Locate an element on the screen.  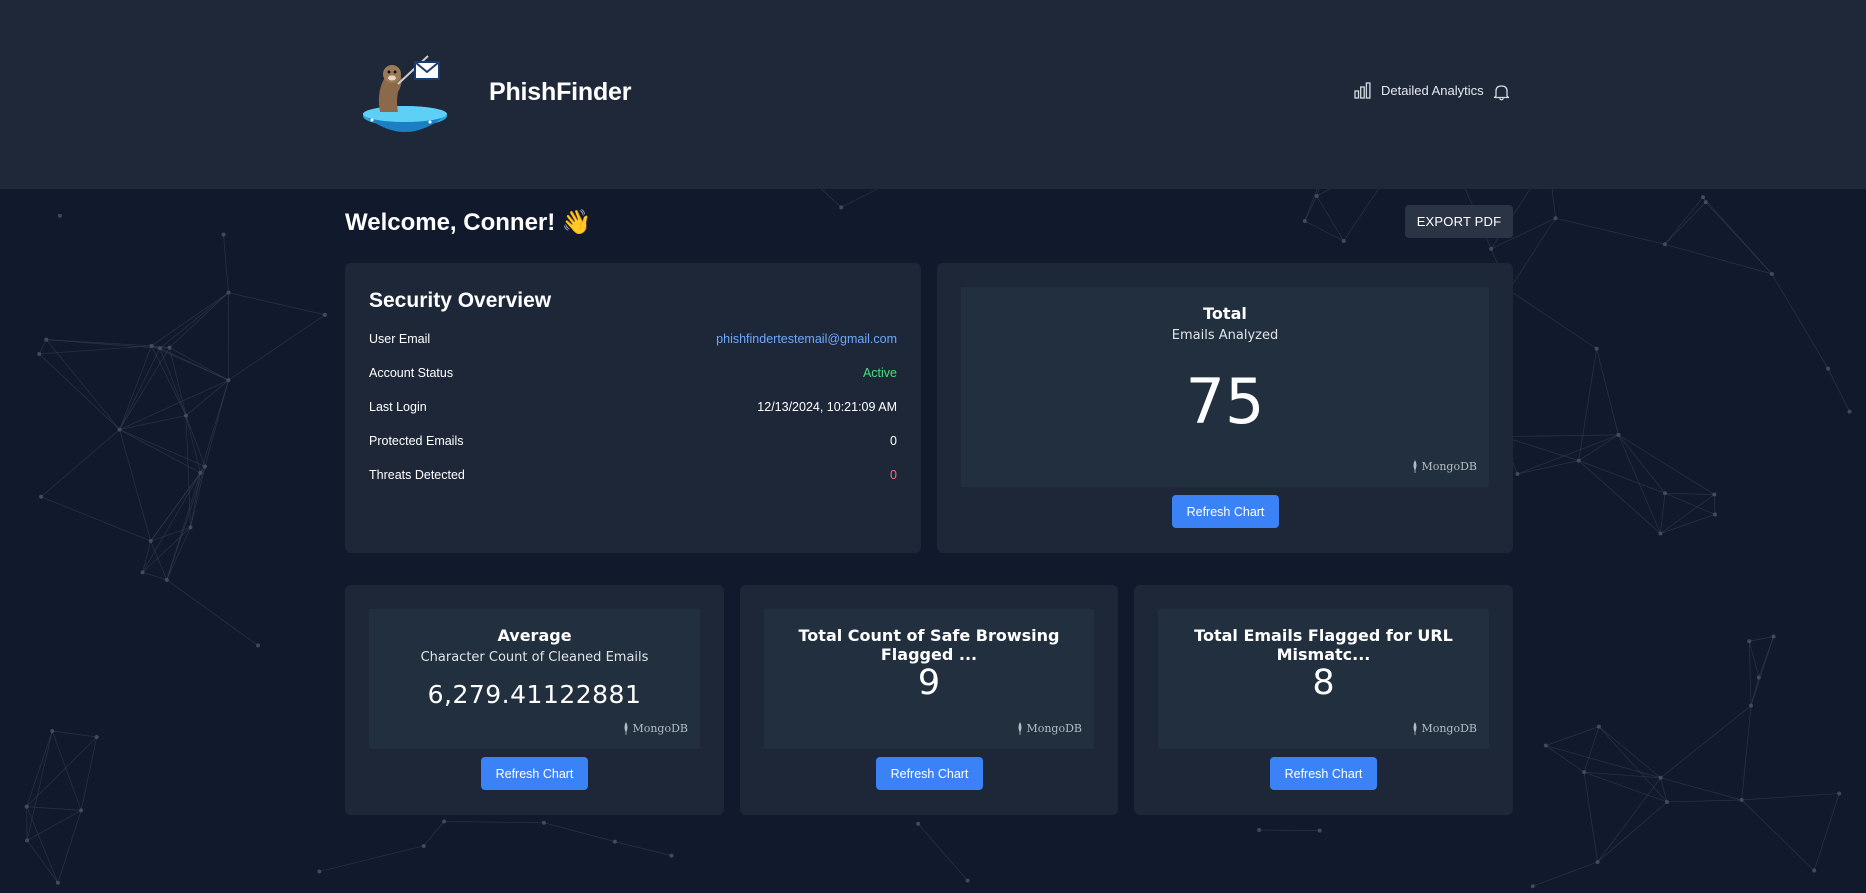
last-login-label: Last Login is located at coordinates (398, 407).